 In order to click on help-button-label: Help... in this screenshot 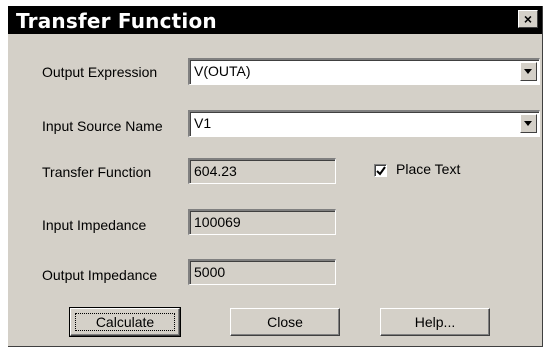, I will do `click(435, 322)`.